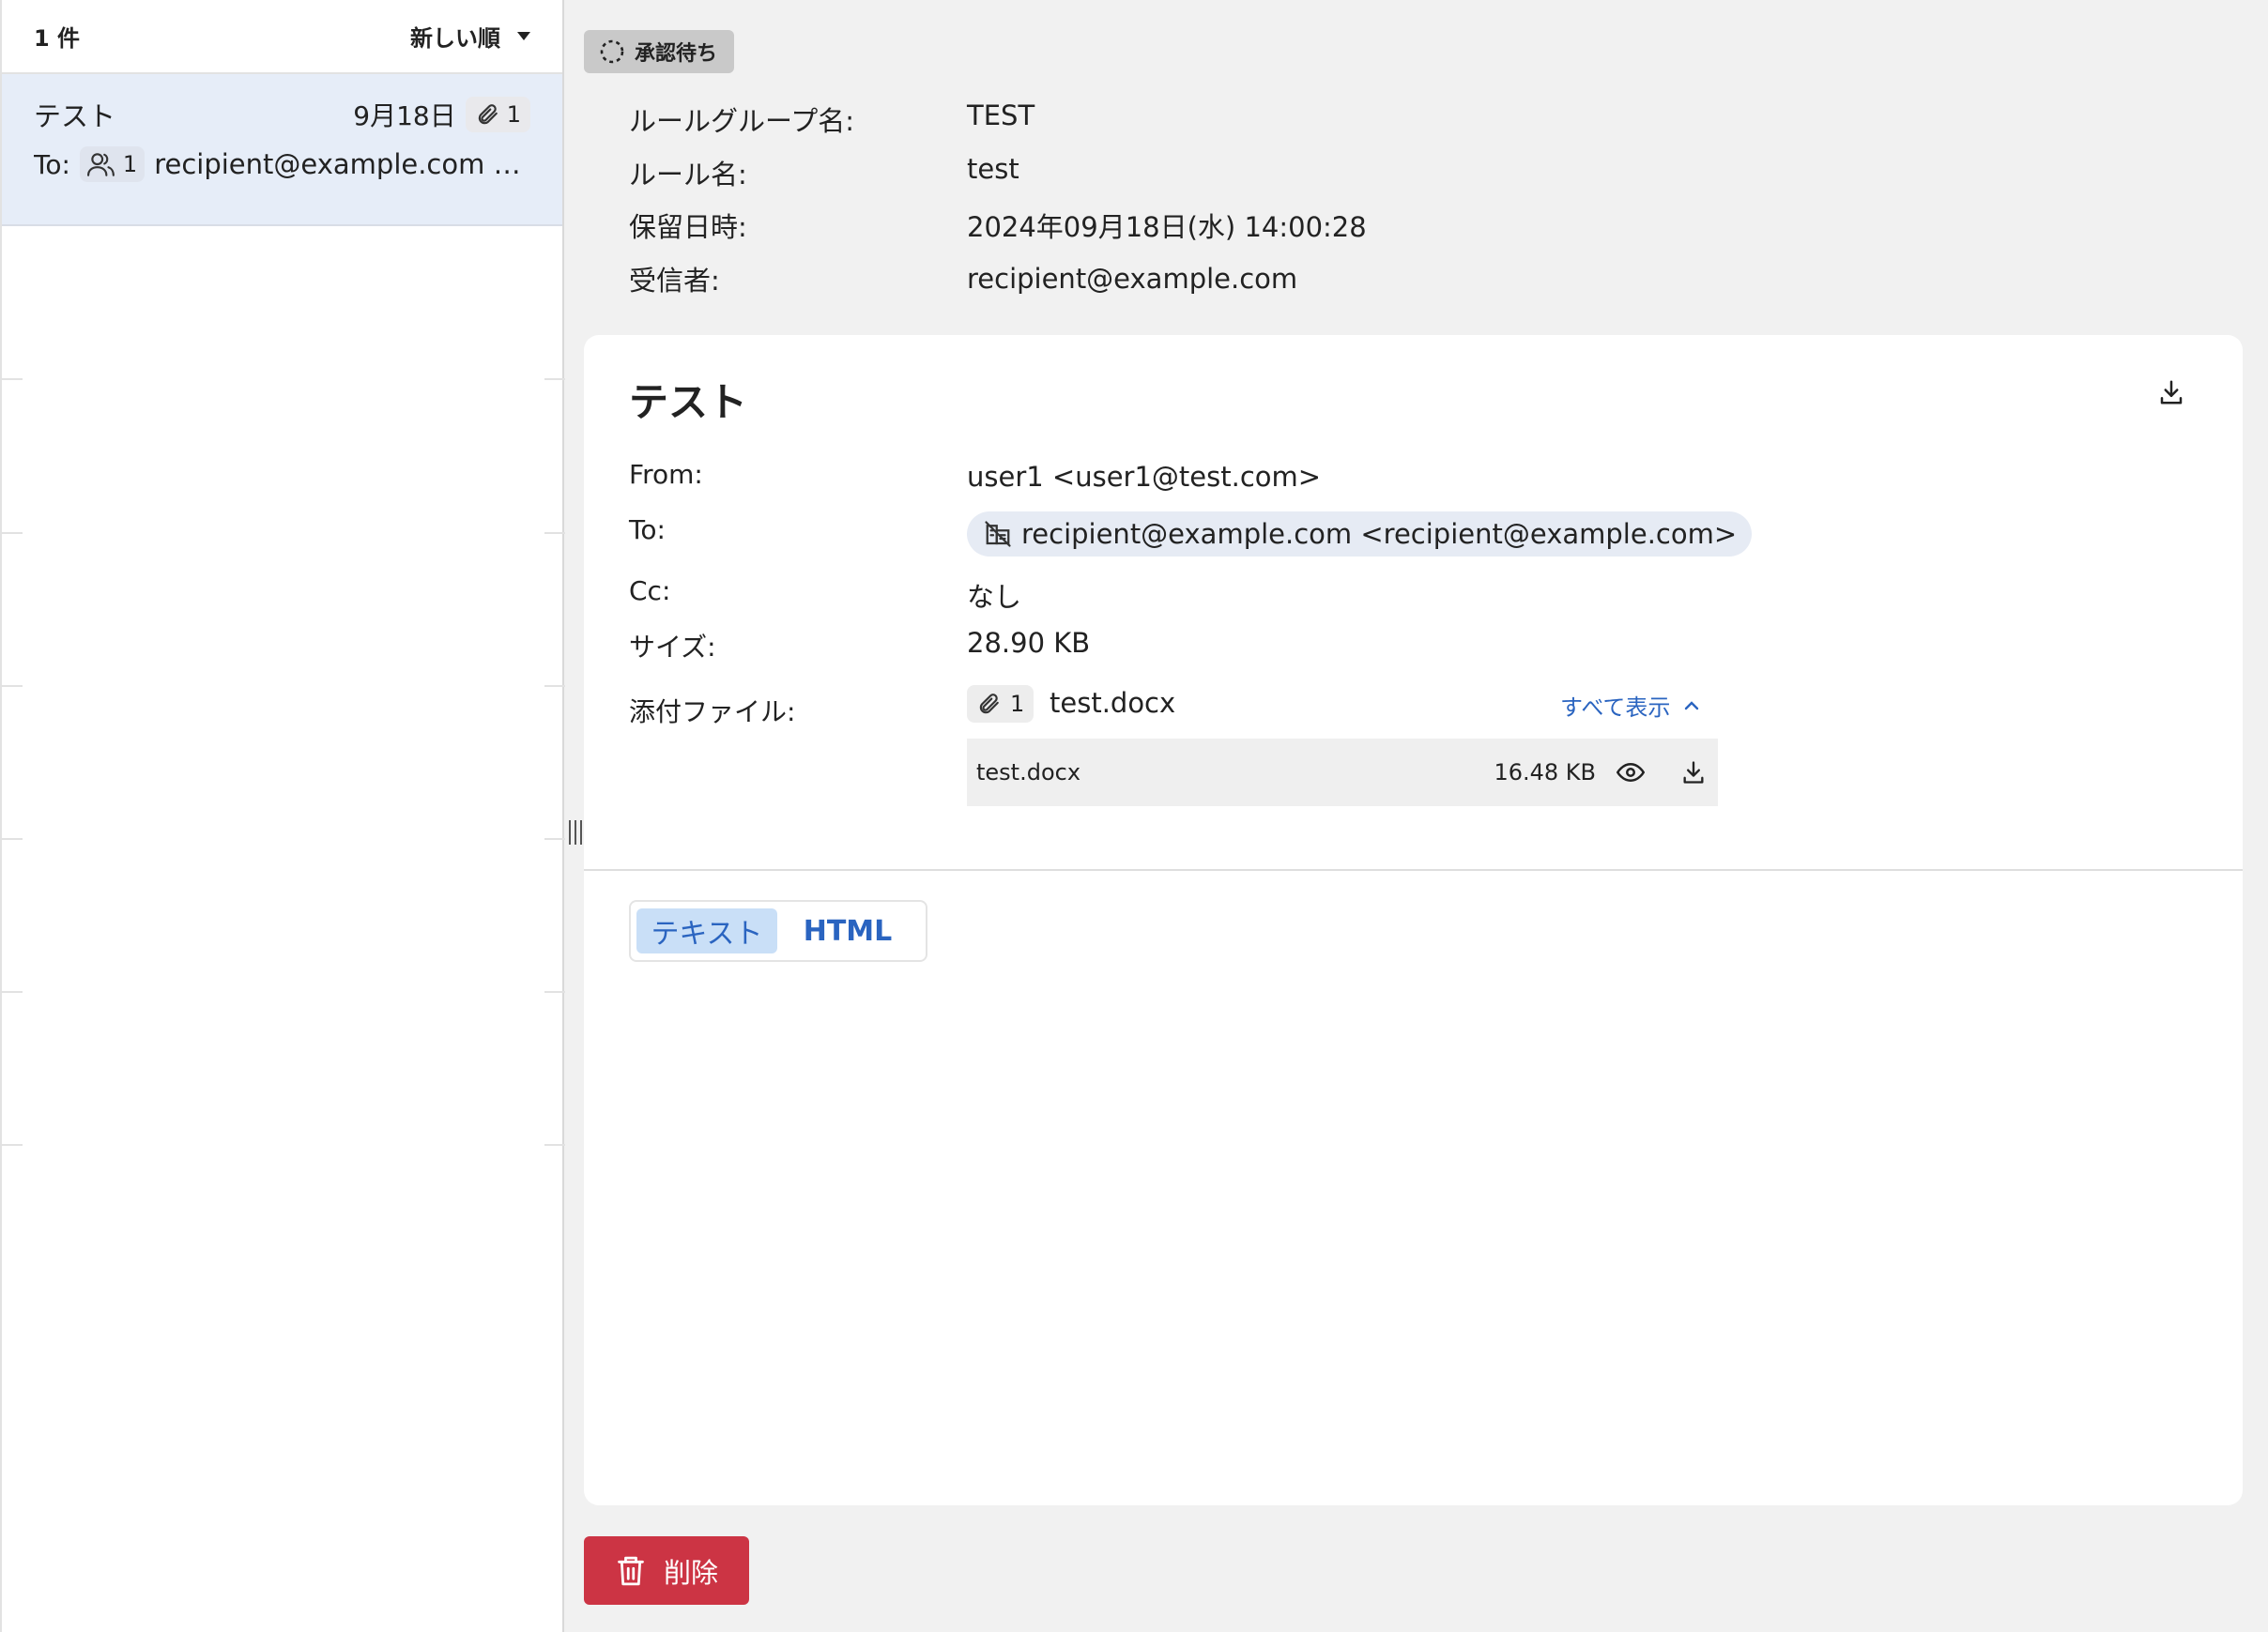 This screenshot has height=1632, width=2268. I want to click on meta-value: 2024年09月18日(水) 14:00:28, so click(1167, 227).